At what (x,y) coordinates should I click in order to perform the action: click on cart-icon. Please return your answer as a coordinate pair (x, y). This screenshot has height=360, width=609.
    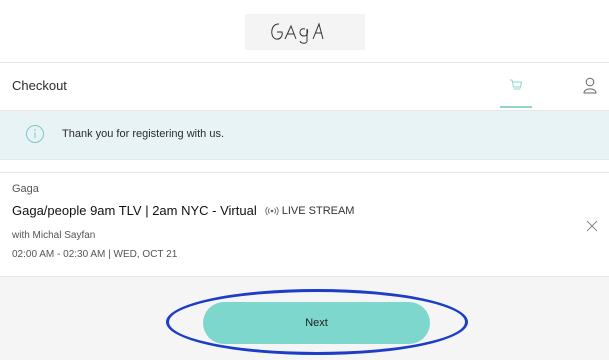
    Looking at the image, I should click on (516, 84).